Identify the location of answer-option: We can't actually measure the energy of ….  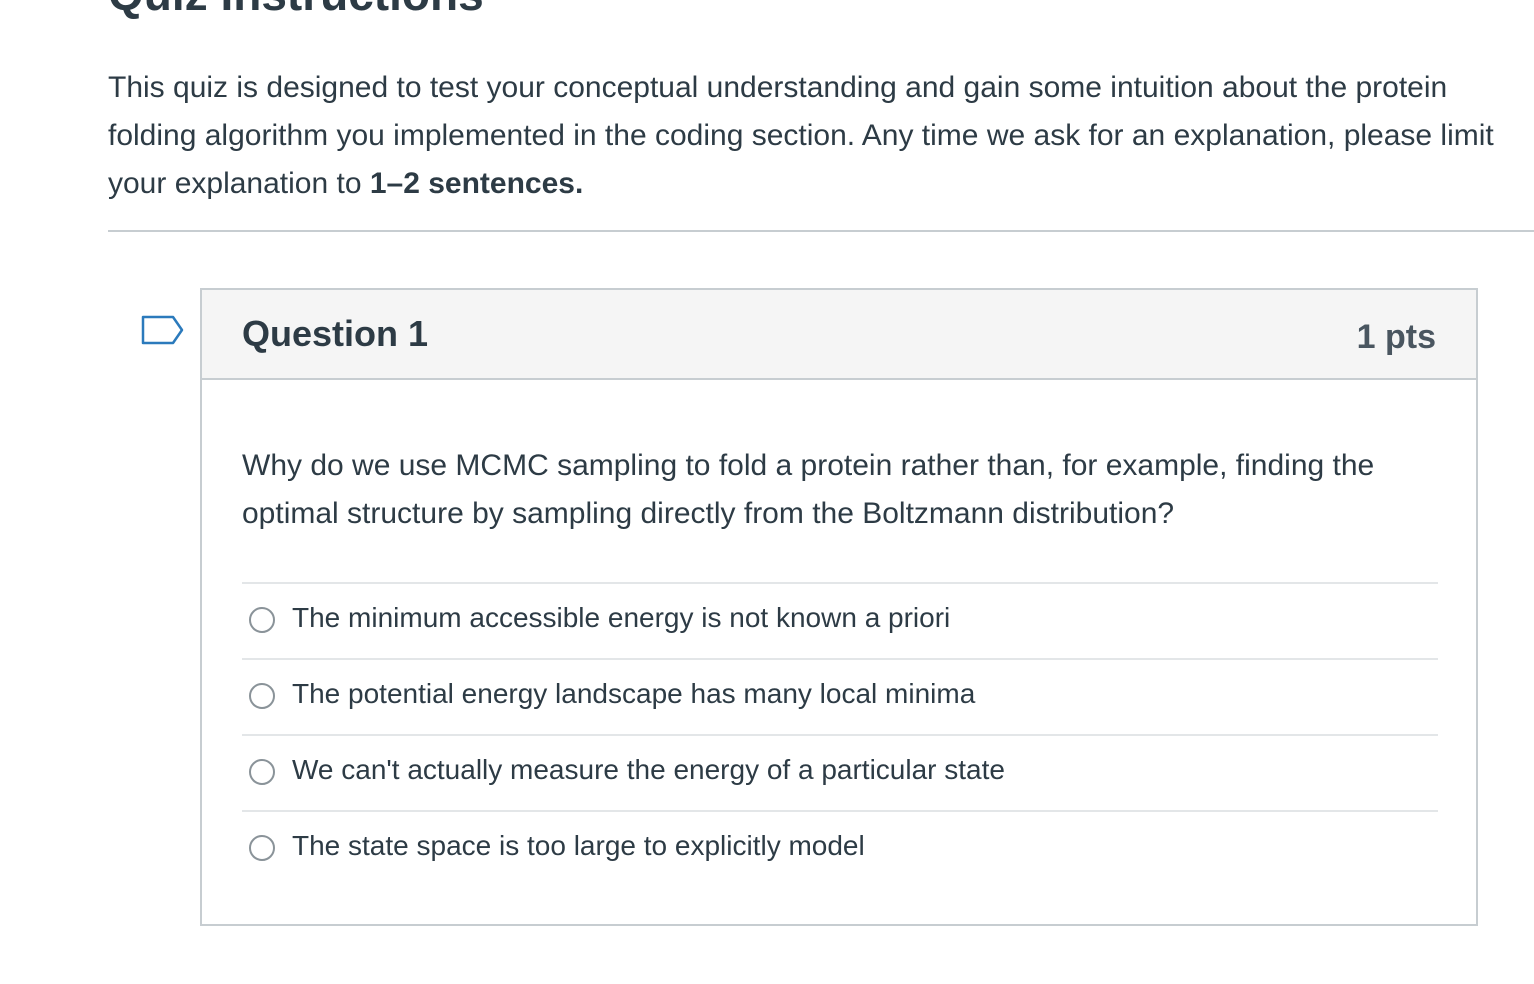
(840, 774).